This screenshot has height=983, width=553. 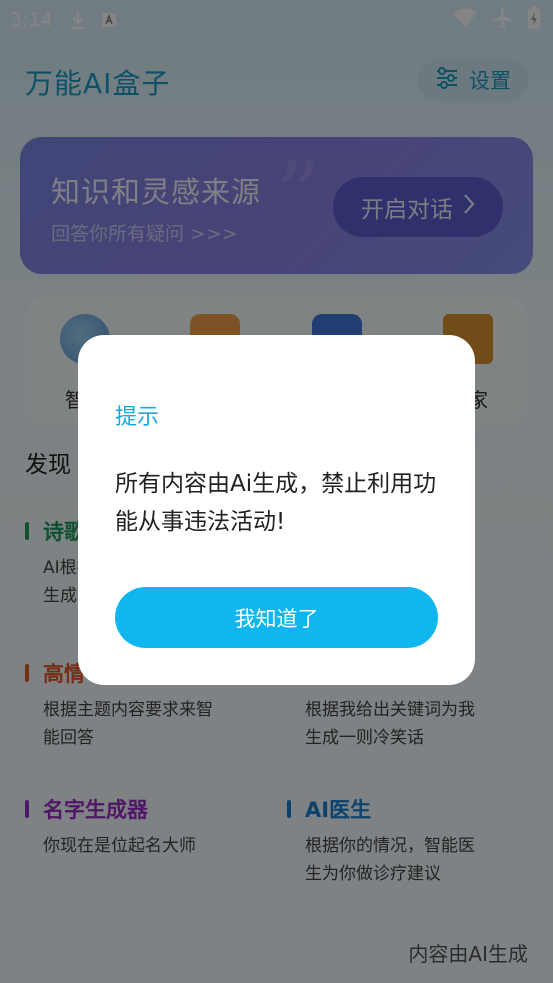 What do you see at coordinates (137, 417) in the screenshot?
I see `dialog-title: 提示` at bounding box center [137, 417].